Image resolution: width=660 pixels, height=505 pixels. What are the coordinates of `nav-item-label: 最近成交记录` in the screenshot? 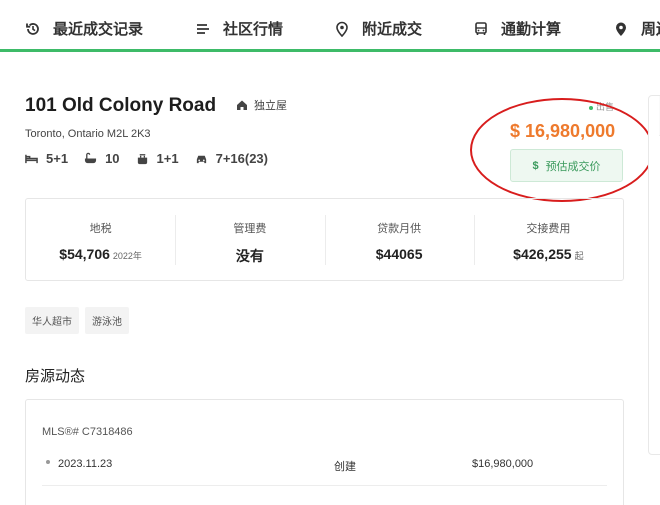 It's located at (98, 29).